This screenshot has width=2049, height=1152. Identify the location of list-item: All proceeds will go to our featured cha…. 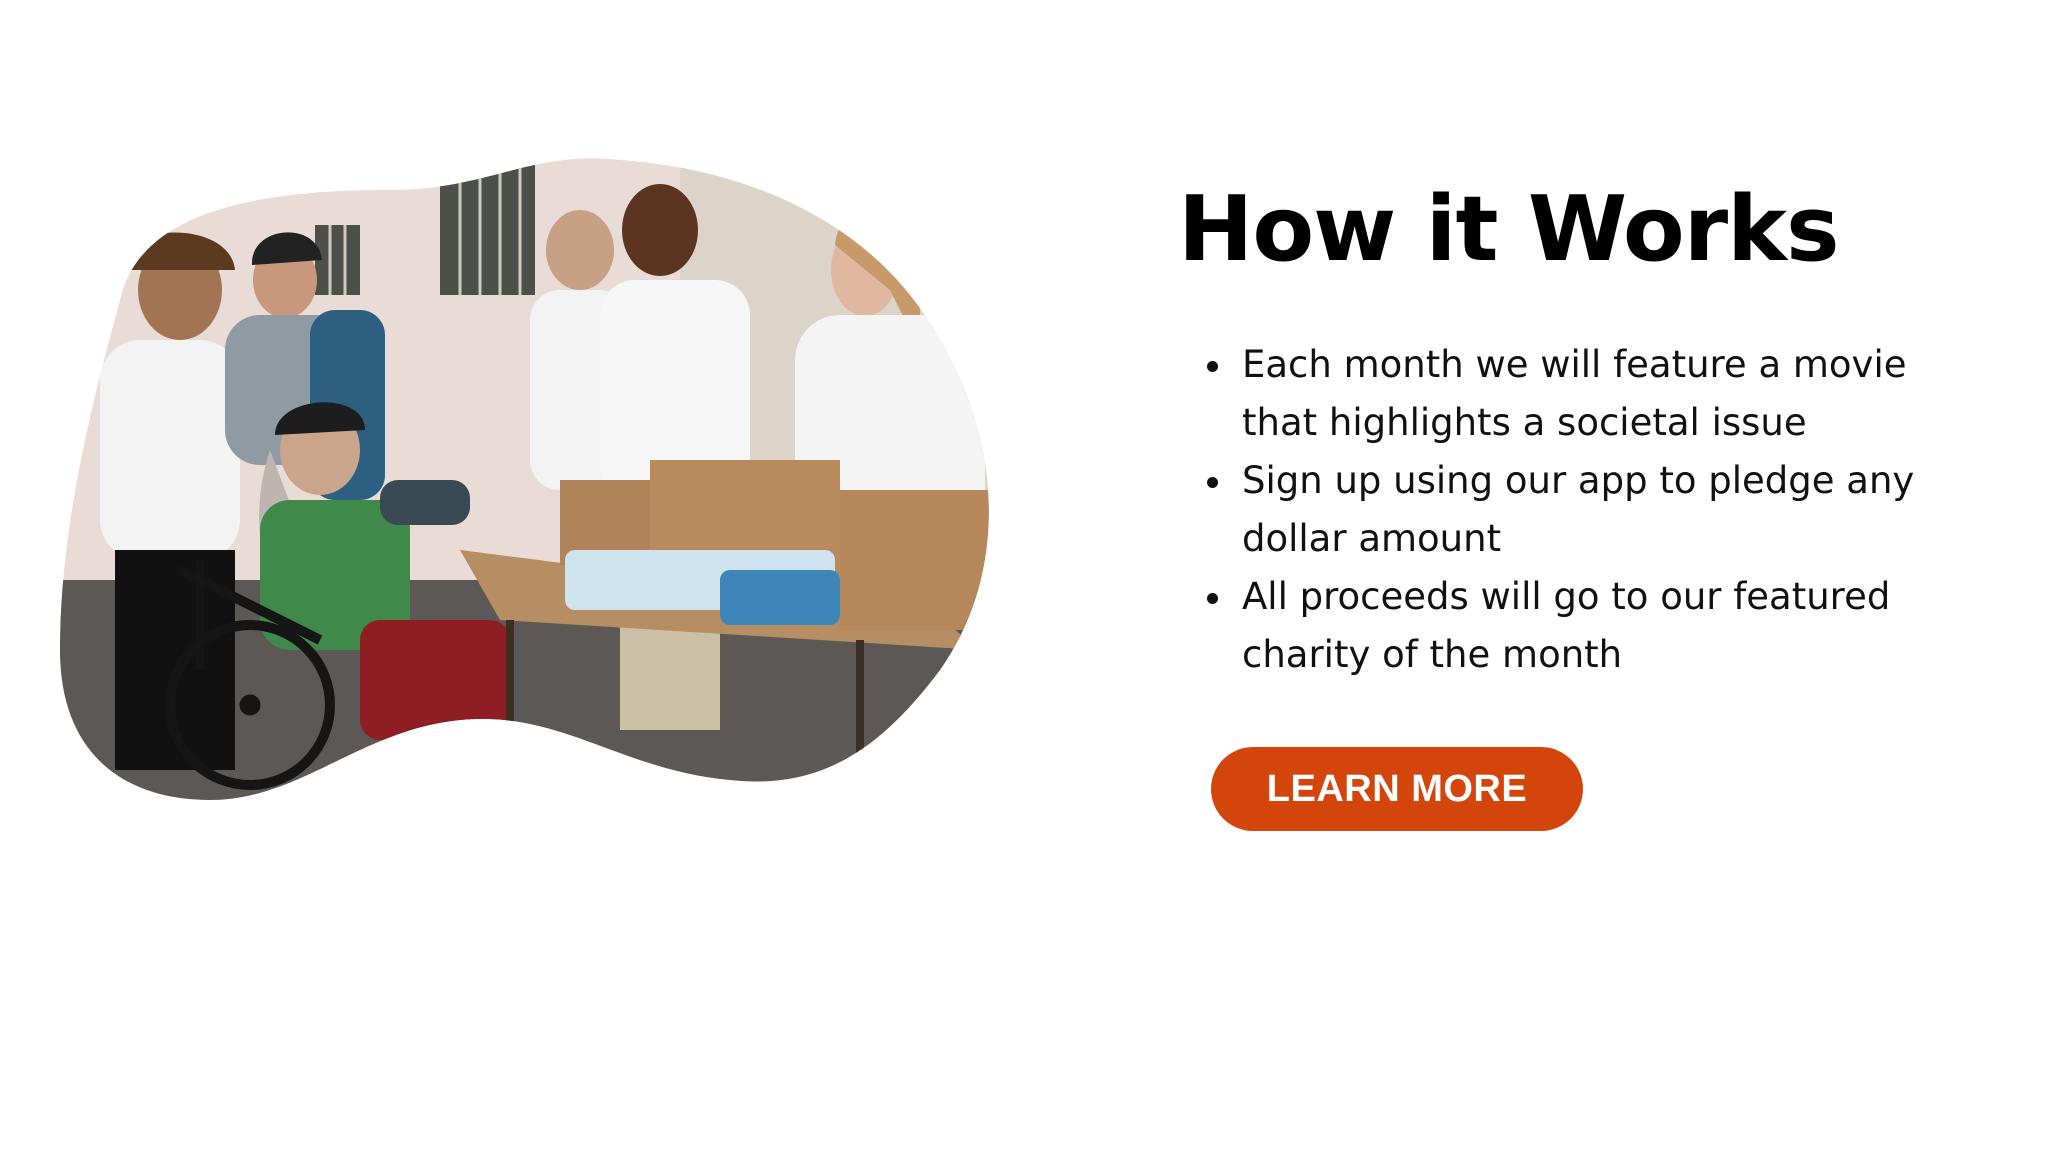
(1596, 626).